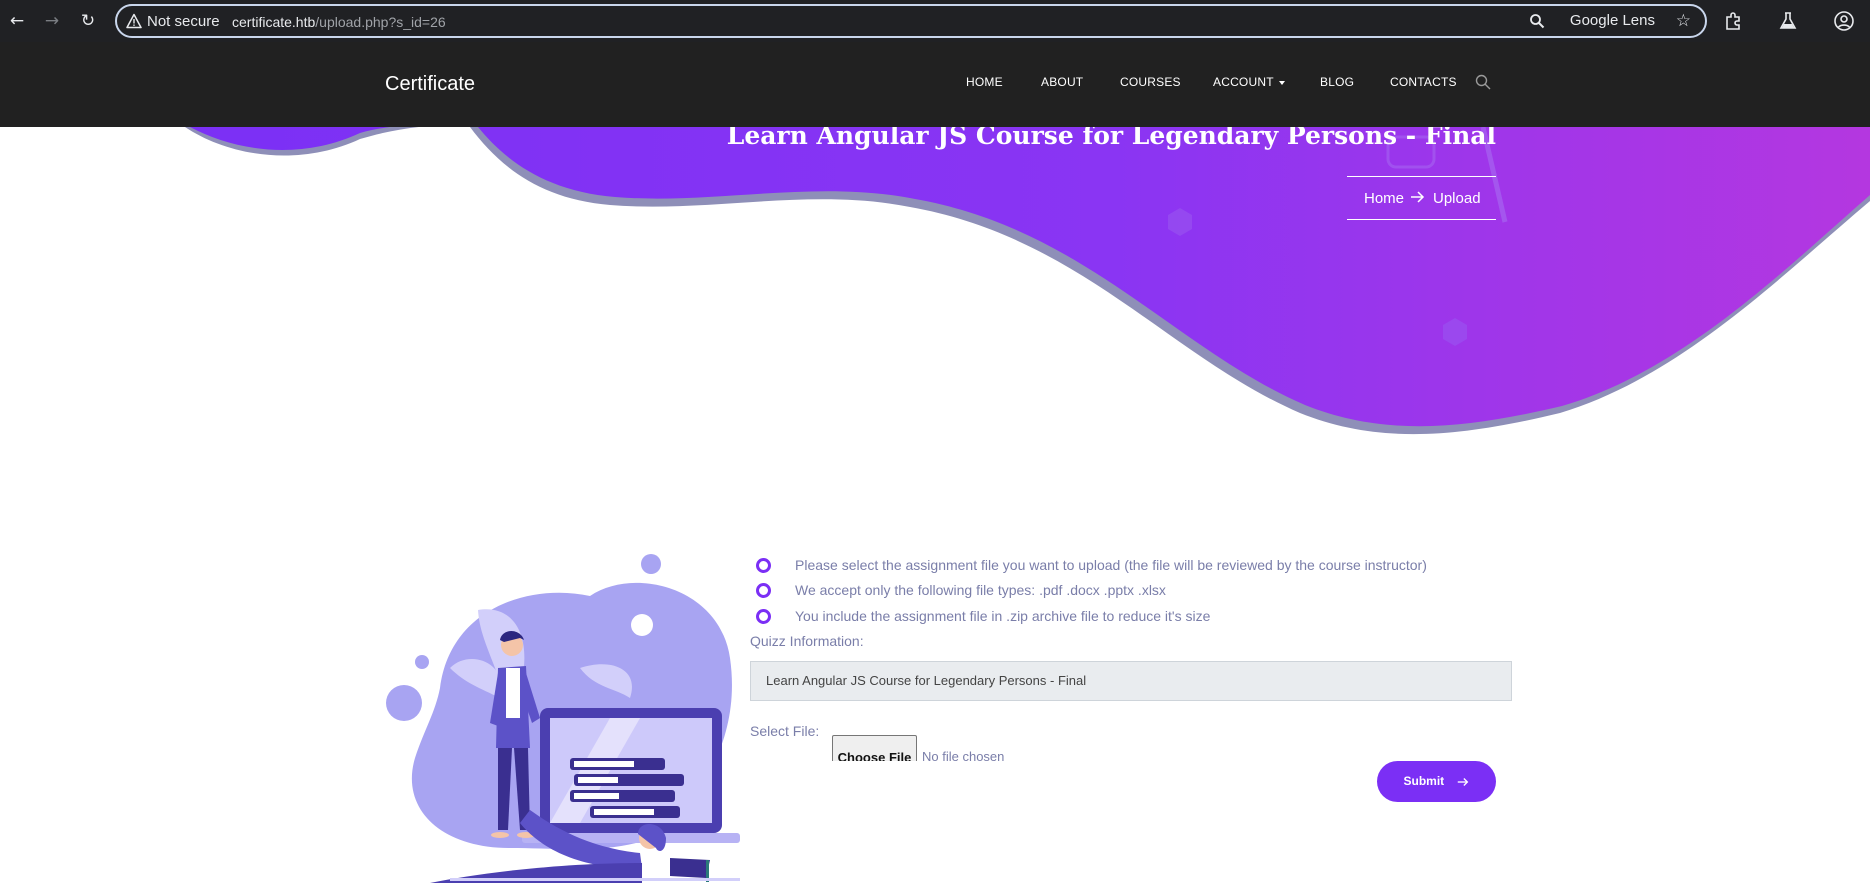 Image resolution: width=1870 pixels, height=889 pixels. Describe the element at coordinates (430, 84) in the screenshot. I see `brand-logo: Certificate` at that location.